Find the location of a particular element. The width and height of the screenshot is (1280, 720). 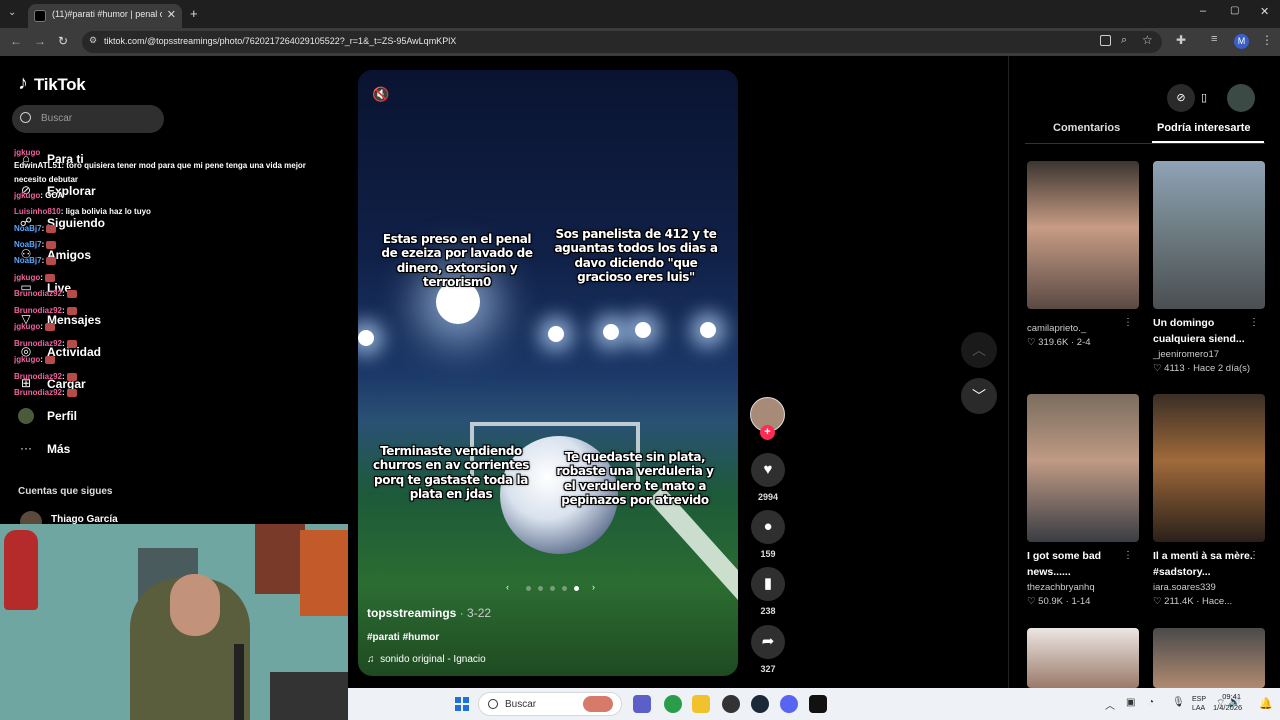

reload-icon: ↻ is located at coordinates (63, 41).